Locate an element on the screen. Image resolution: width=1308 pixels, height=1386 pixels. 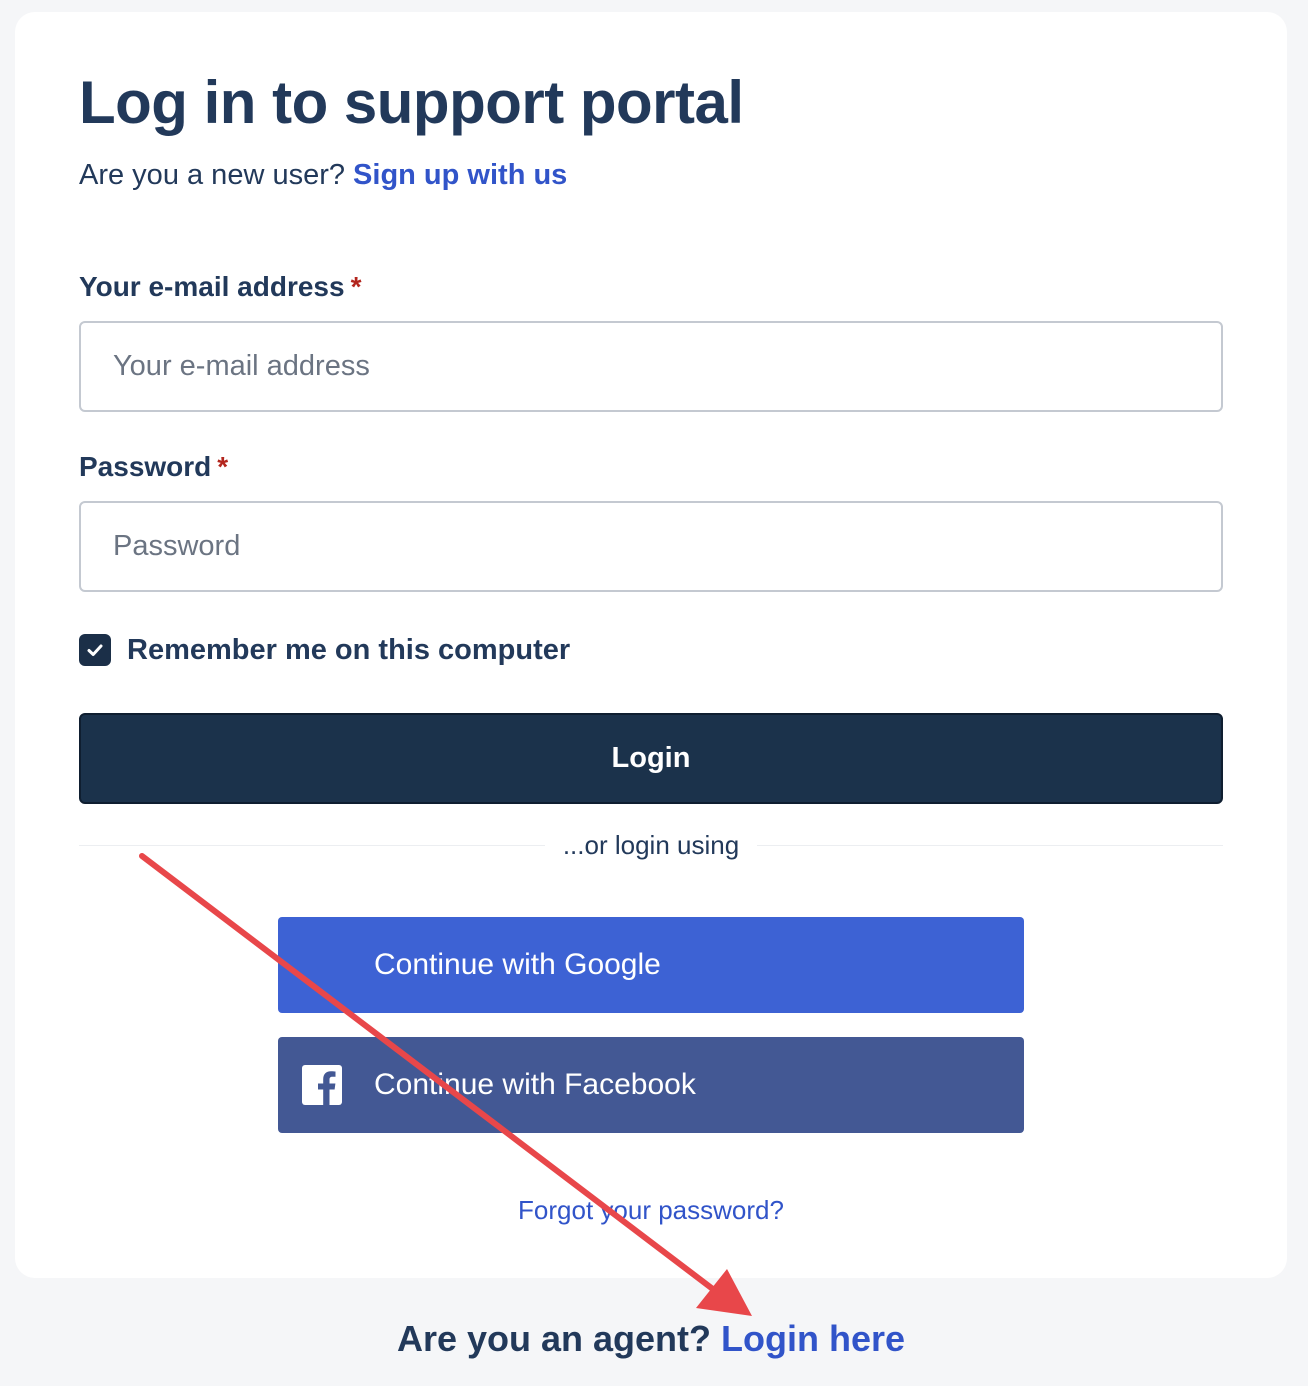
signup-prompt-text: Are you a new user? is located at coordinates (212, 175).